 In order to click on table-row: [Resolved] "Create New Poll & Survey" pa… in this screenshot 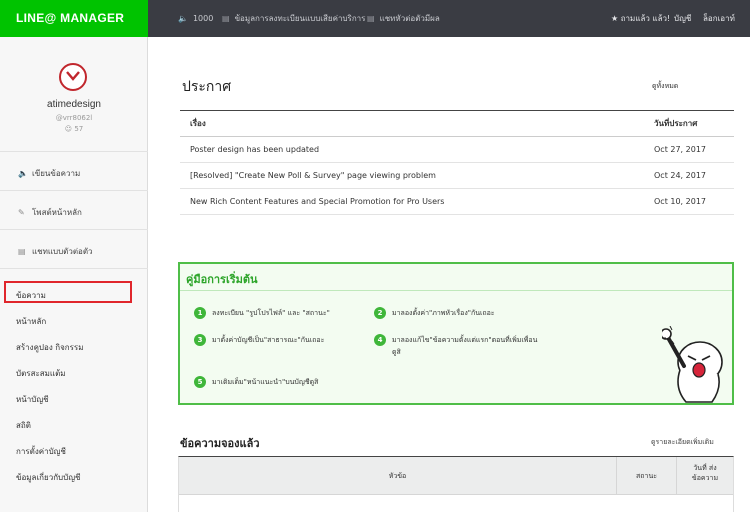, I will do `click(457, 176)`.